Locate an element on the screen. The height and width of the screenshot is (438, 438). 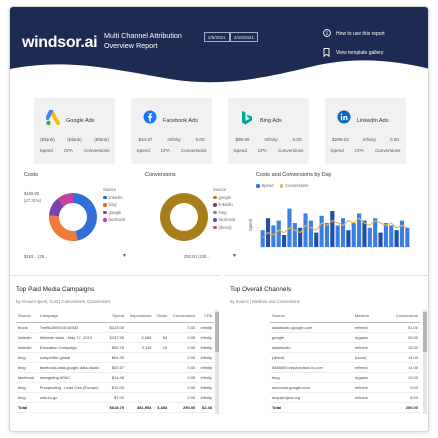
table-cell: (none) is located at coordinates (366, 357).